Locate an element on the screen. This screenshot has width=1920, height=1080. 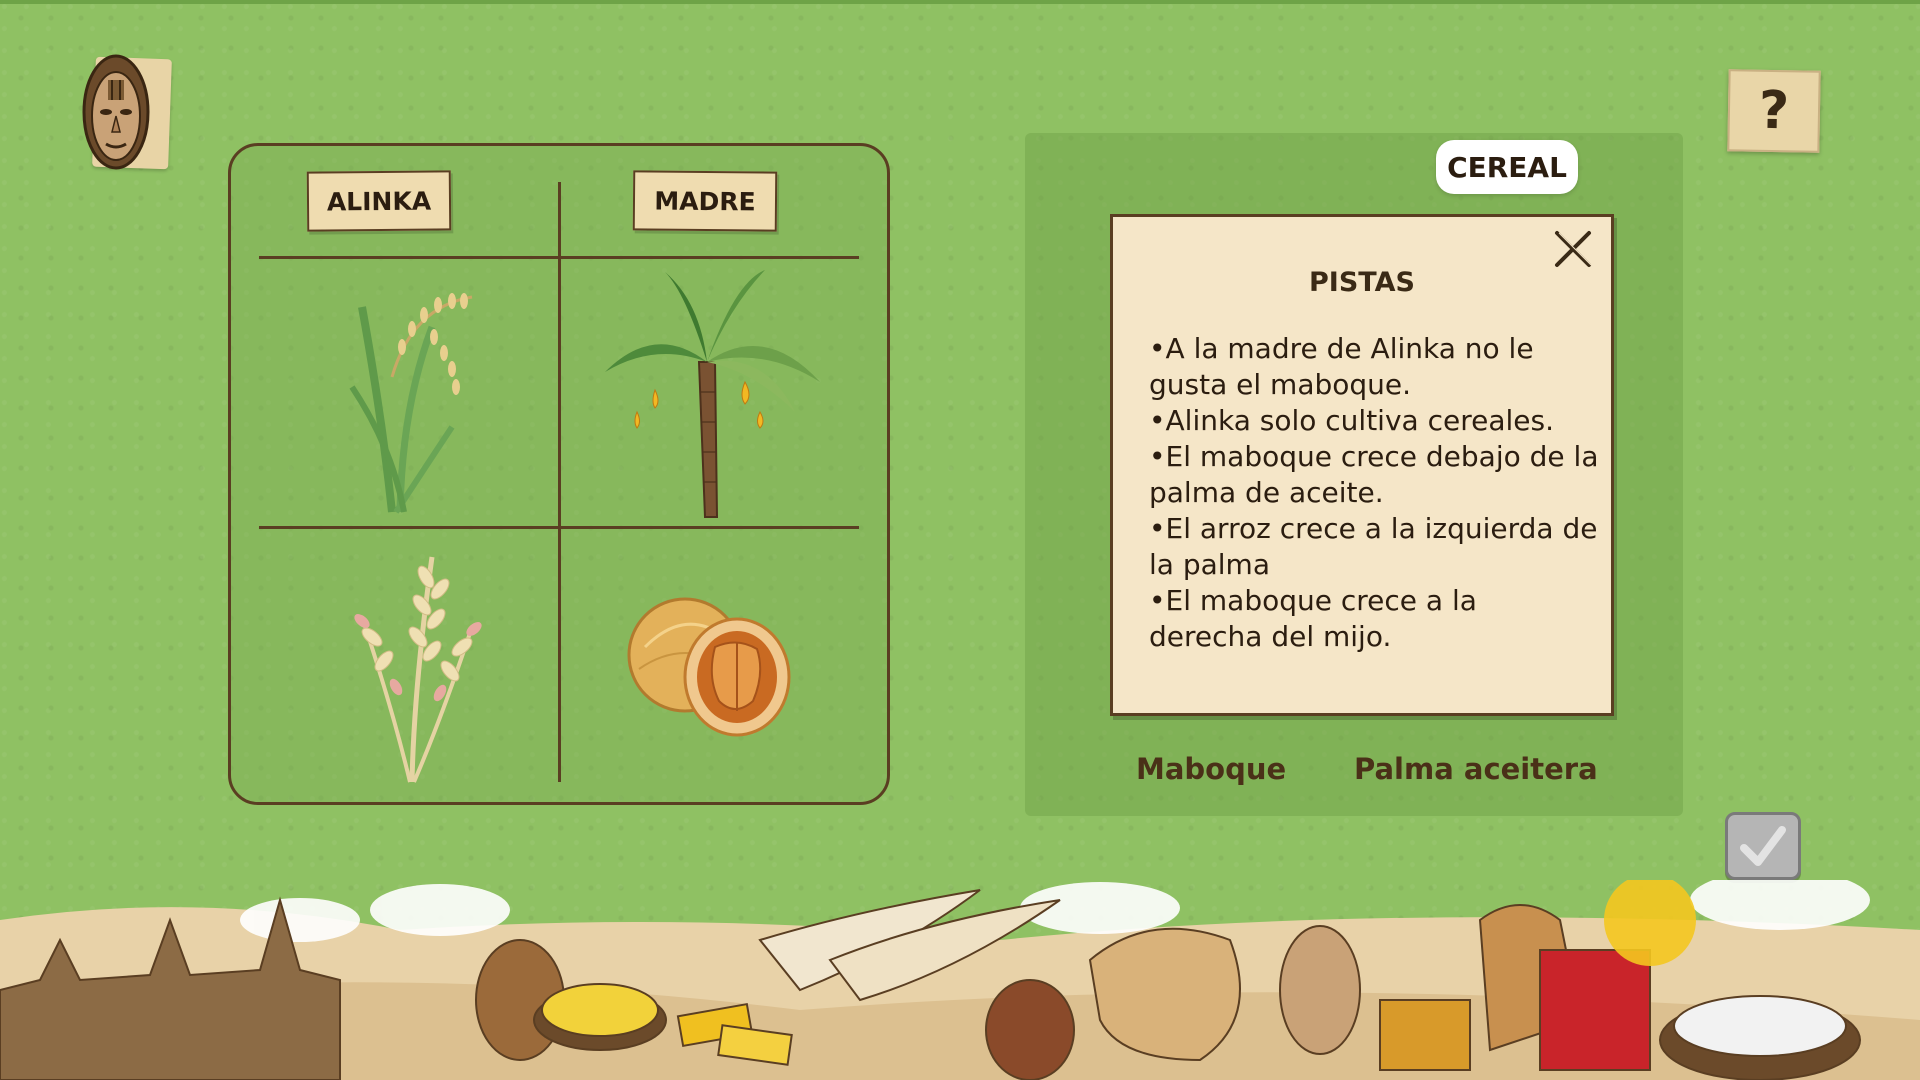
category-tab-label: CEREAL is located at coordinates (1507, 167).